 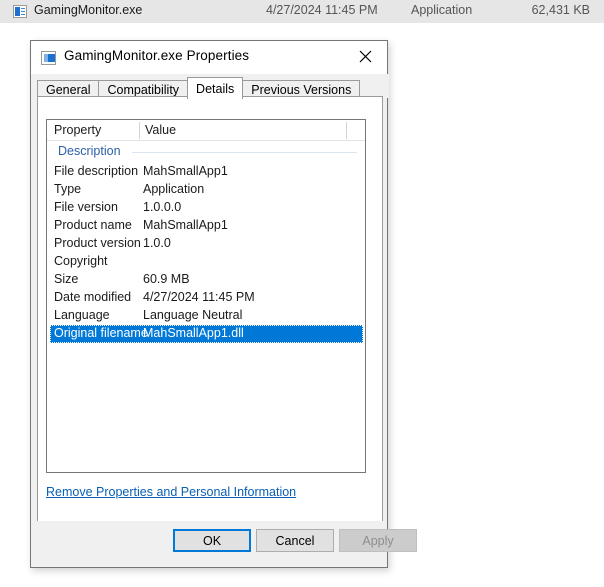 I want to click on table-row: Copyright, so click(x=206, y=262).